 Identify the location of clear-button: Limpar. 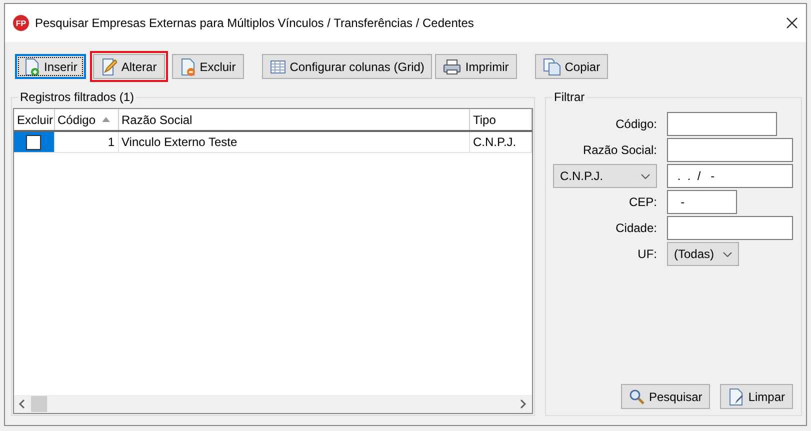
(756, 396).